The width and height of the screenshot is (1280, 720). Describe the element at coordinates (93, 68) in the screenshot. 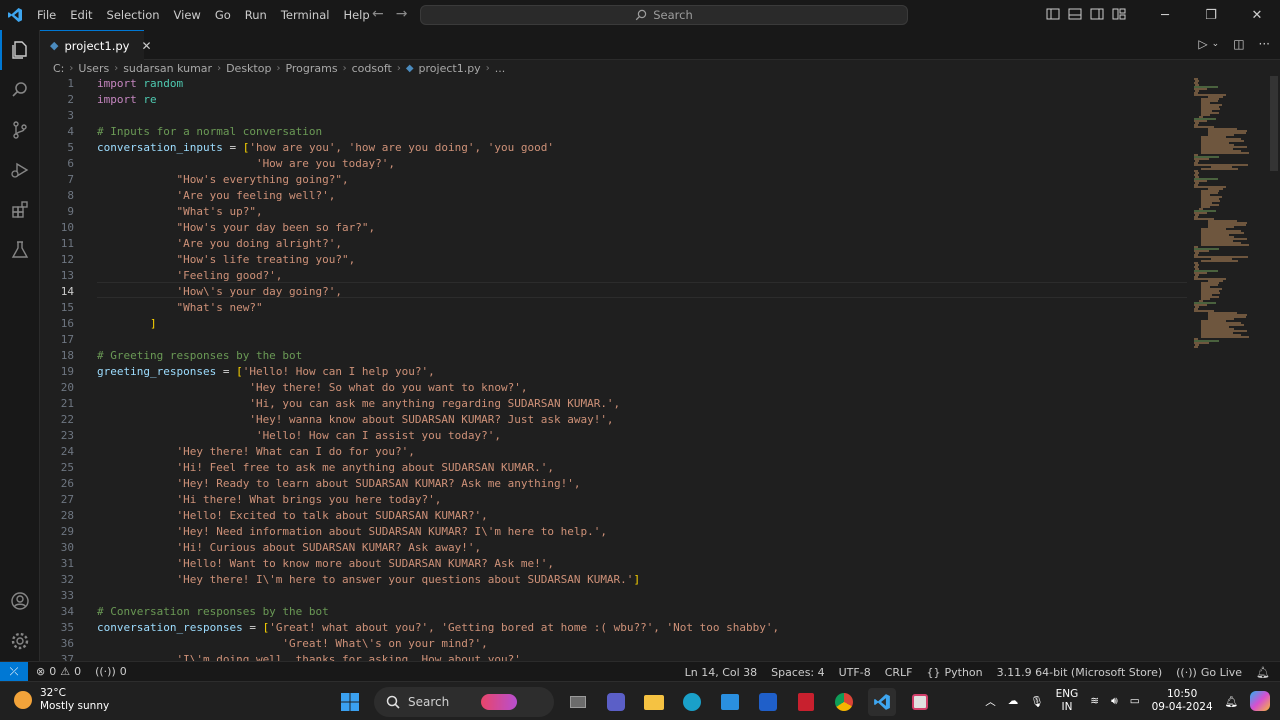

I see `breadcrumb-item: Users` at that location.